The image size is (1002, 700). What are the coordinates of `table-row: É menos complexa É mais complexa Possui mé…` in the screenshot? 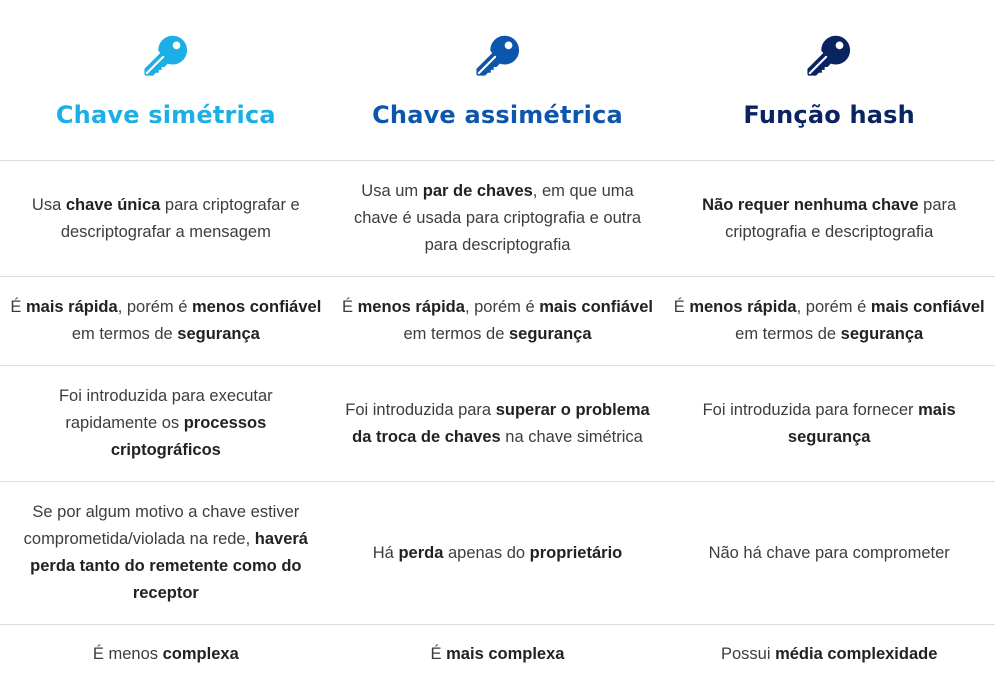 It's located at (497, 659).